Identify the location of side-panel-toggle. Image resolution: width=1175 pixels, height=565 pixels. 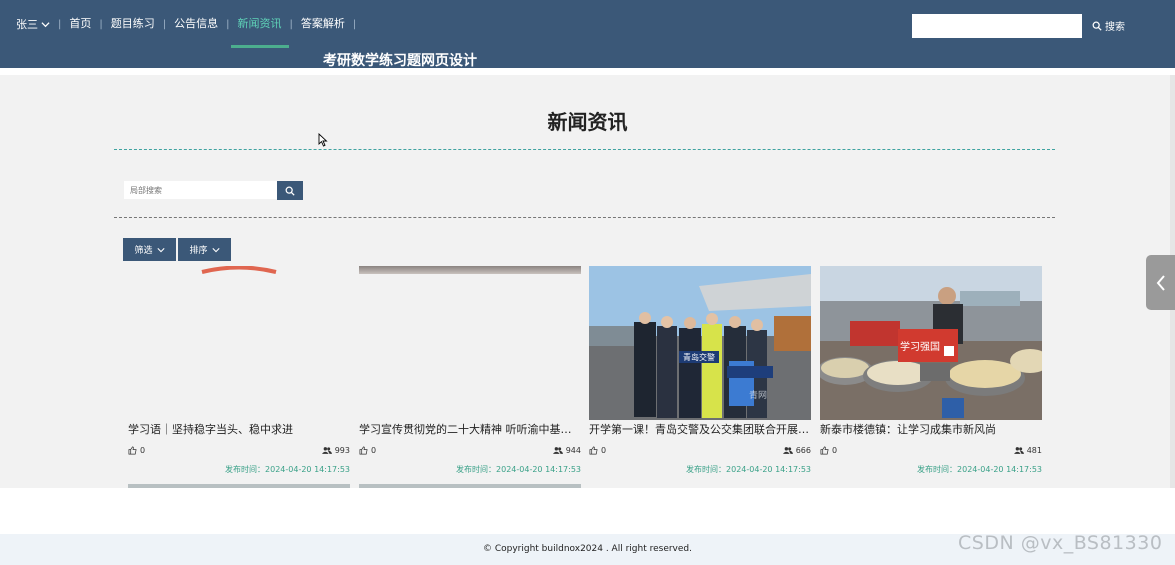
(1160, 282).